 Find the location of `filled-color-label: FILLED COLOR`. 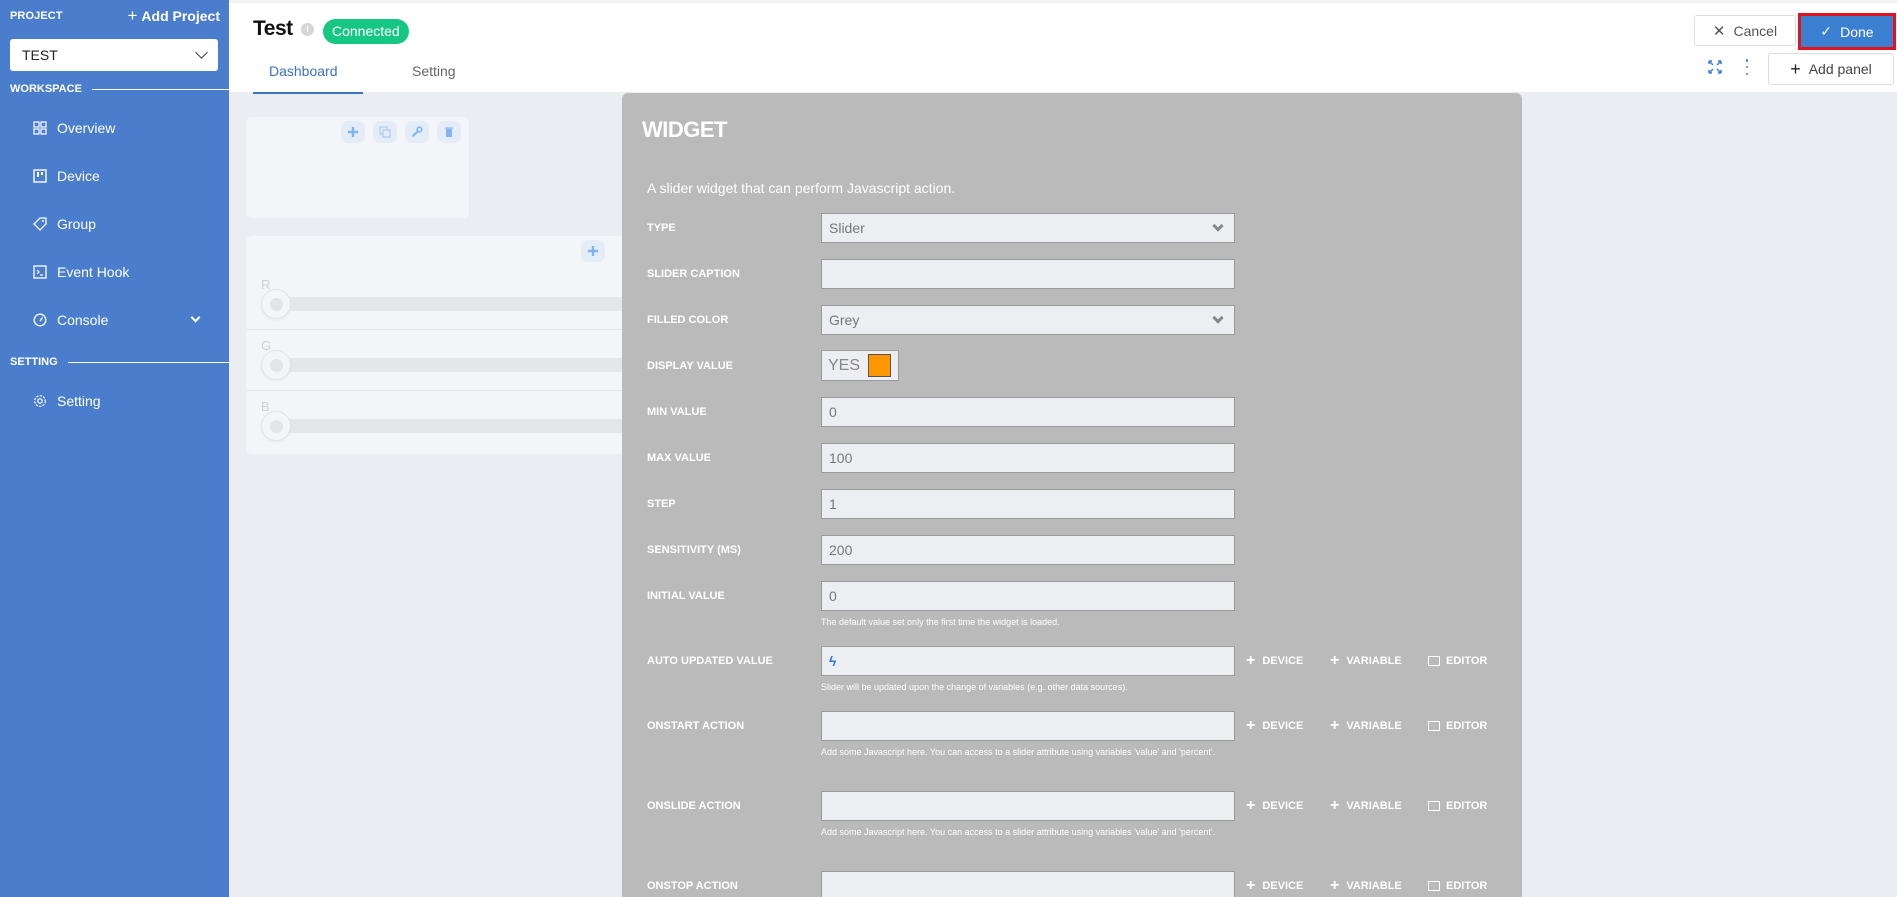

filled-color-label: FILLED COLOR is located at coordinates (688, 320).